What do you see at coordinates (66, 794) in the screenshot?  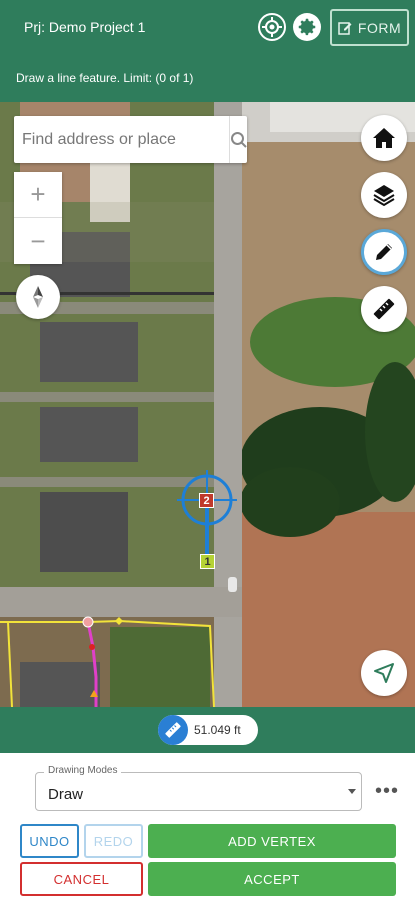 I see `drawing-mode-value: Draw` at bounding box center [66, 794].